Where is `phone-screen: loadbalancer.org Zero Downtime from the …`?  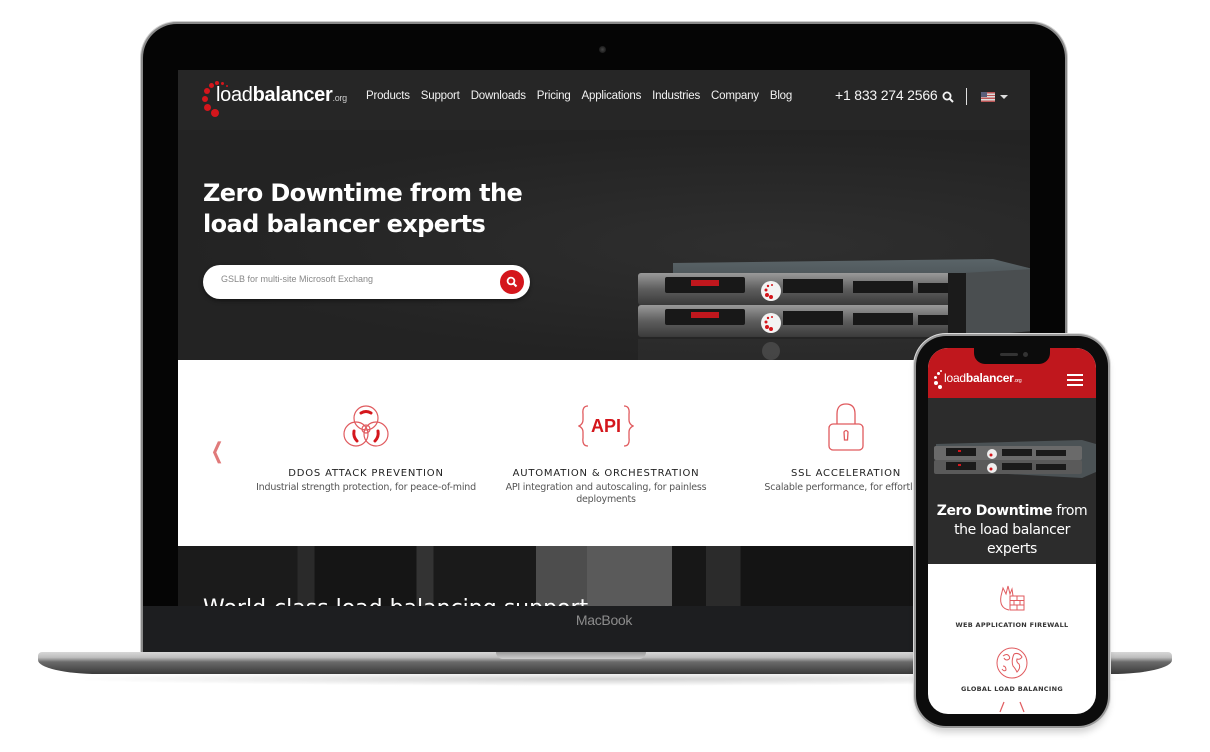 phone-screen: loadbalancer.org Zero Downtime from the … is located at coordinates (1012, 531).